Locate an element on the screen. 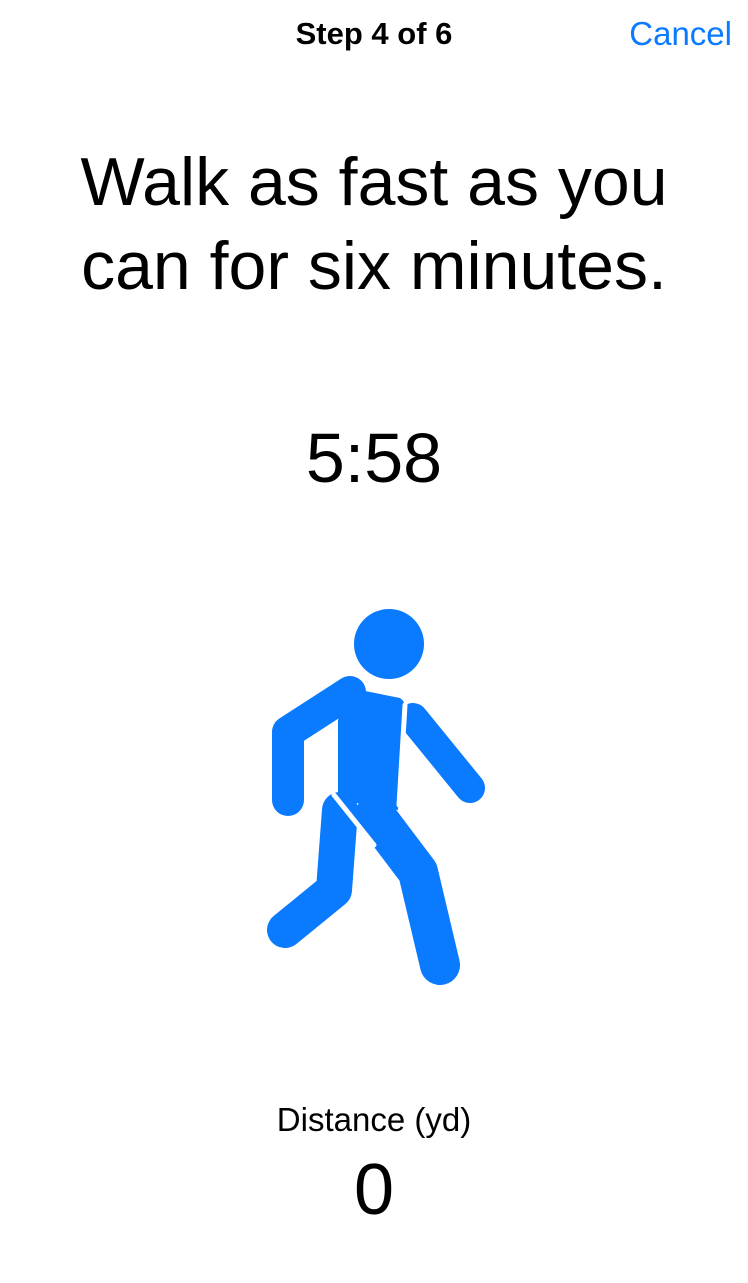  distance-value: 0 is located at coordinates (374, 1190).